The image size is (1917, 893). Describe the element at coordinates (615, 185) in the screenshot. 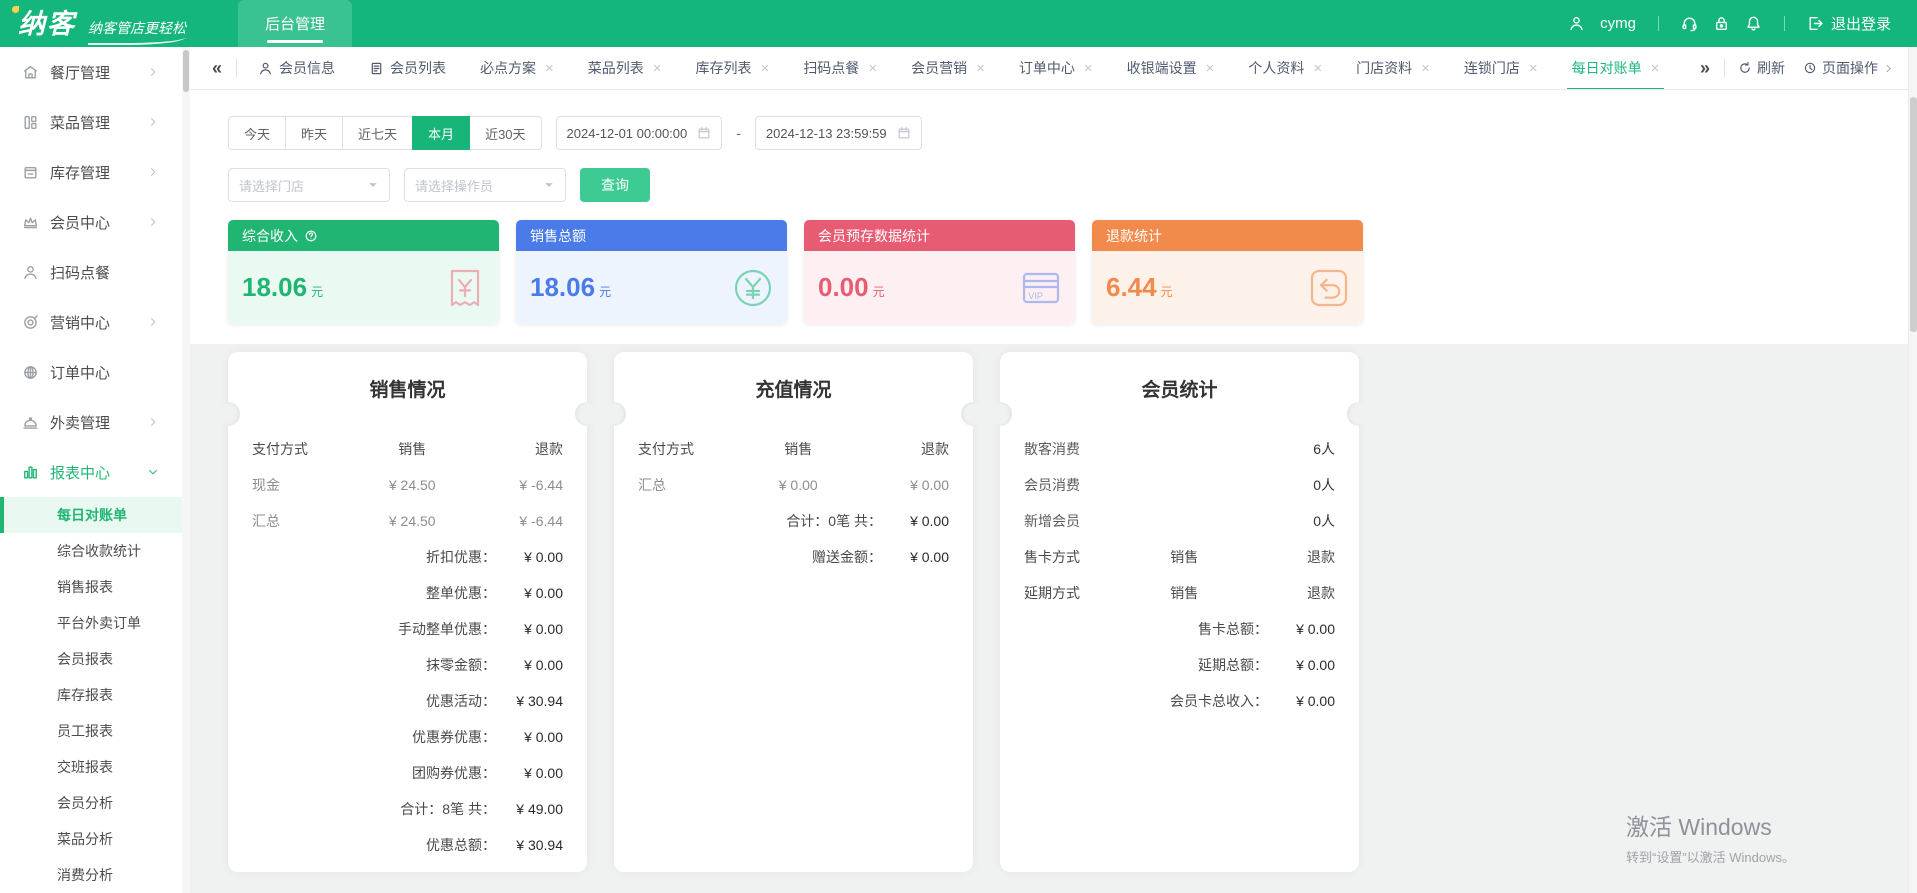

I see `search-button: 查询` at that location.